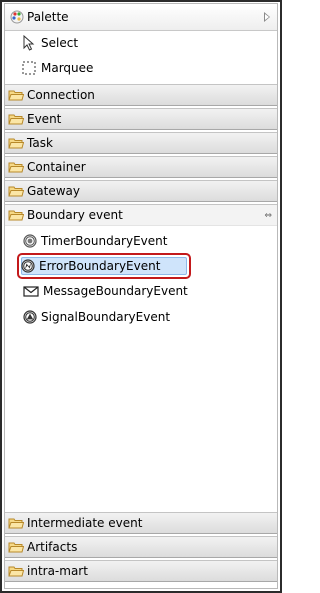  I want to click on entry-label: TimerBoundaryEvent, so click(104, 241).